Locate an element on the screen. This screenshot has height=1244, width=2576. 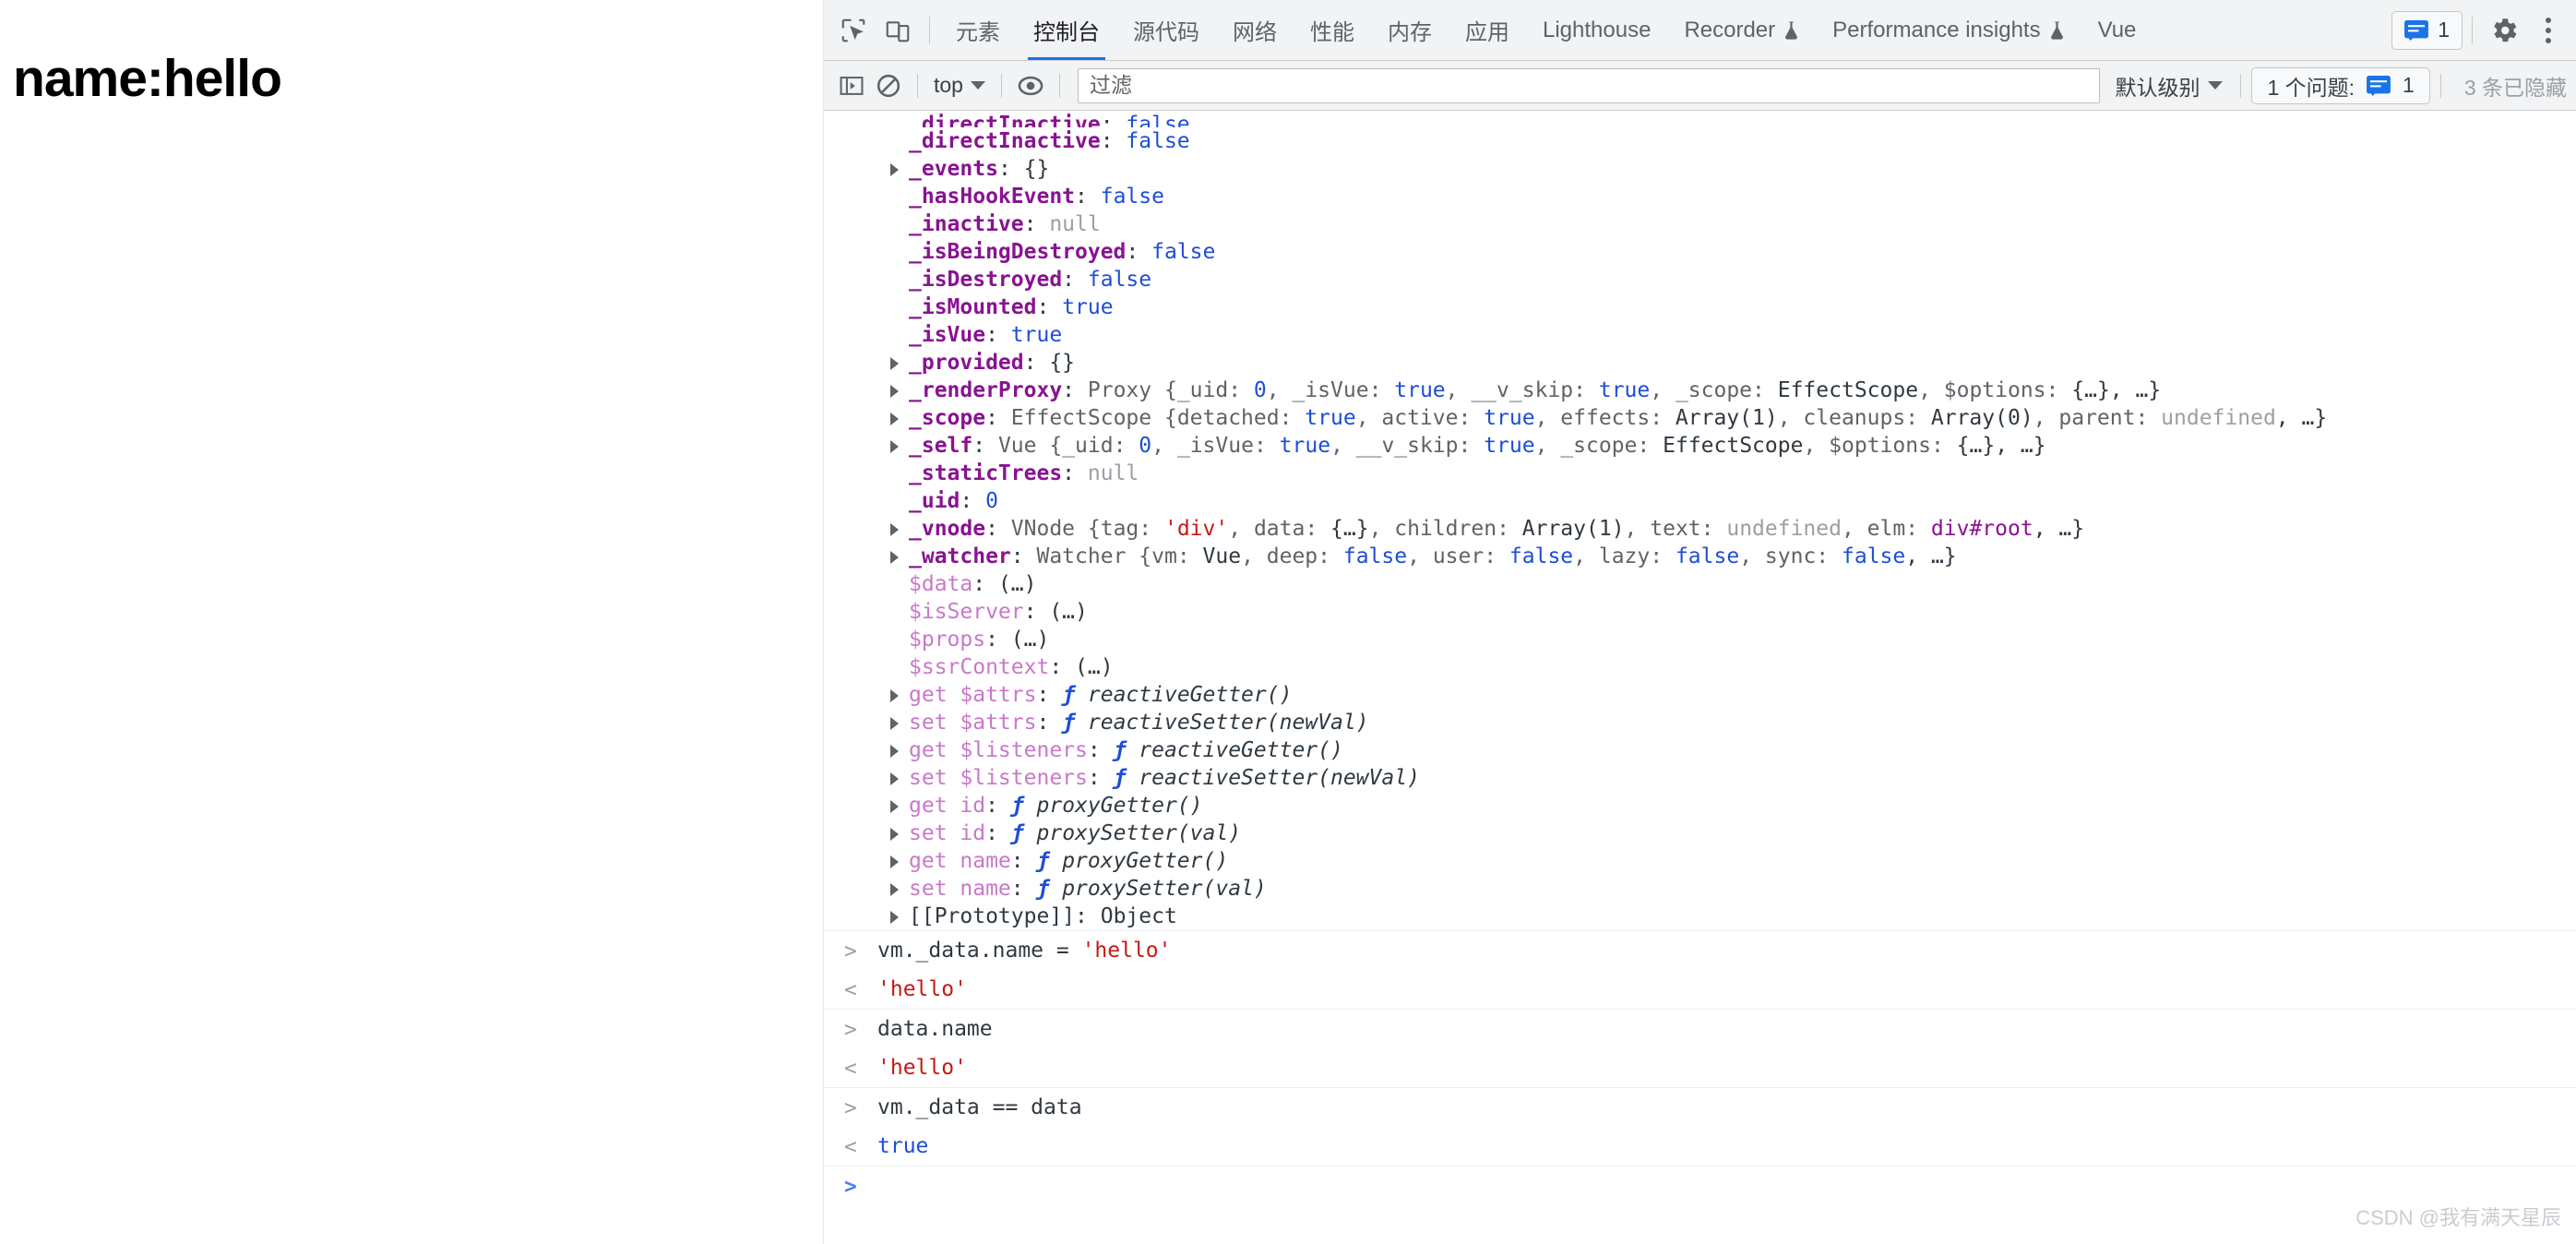
tabstrip-right-controls: 1 is located at coordinates (2483, 31).